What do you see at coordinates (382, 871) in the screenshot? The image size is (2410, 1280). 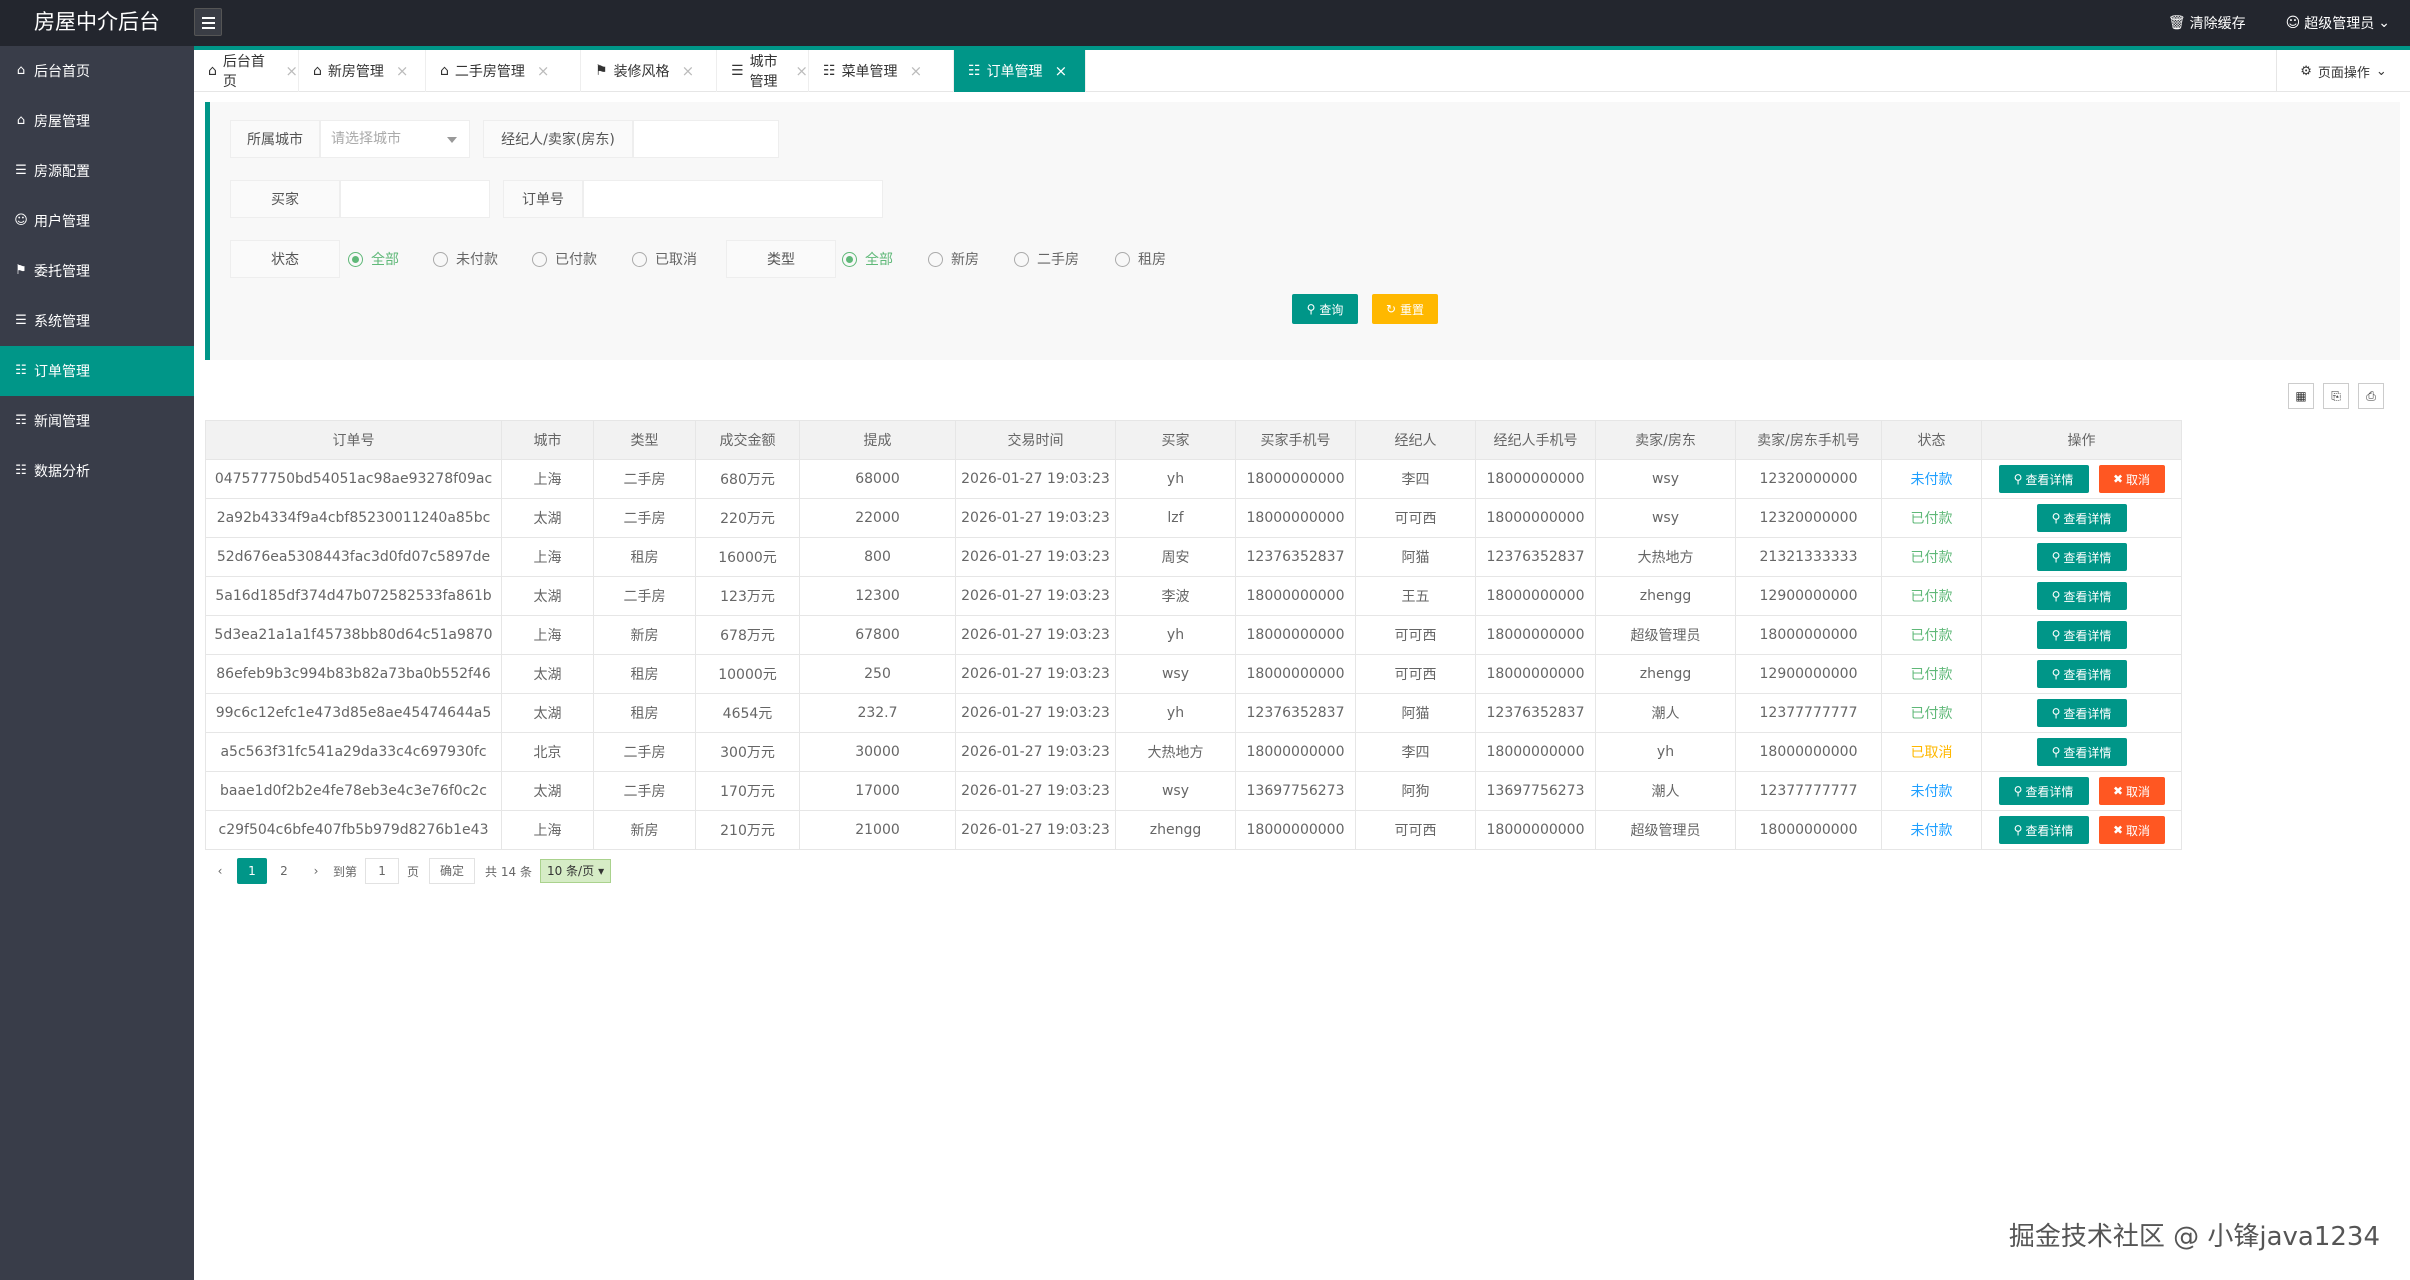 I see `goto-page-input: 1` at bounding box center [382, 871].